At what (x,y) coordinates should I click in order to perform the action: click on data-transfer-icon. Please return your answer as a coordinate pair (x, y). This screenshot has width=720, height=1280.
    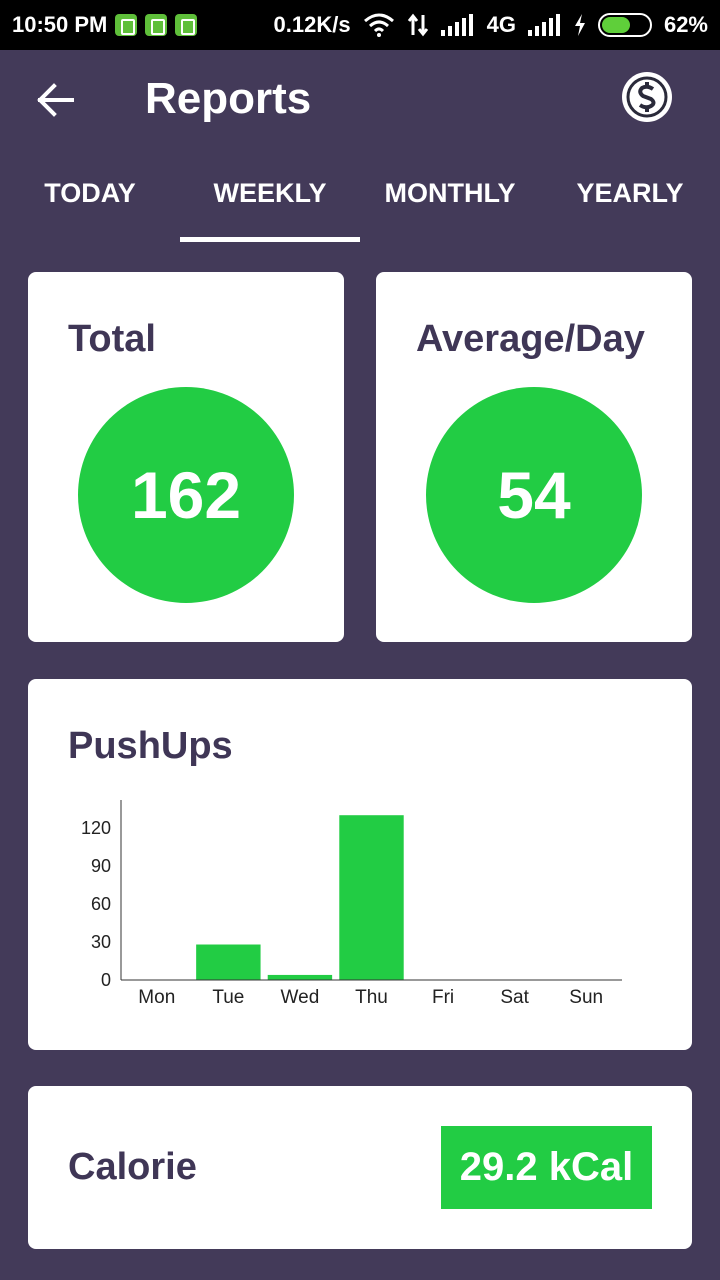
    Looking at the image, I should click on (418, 25).